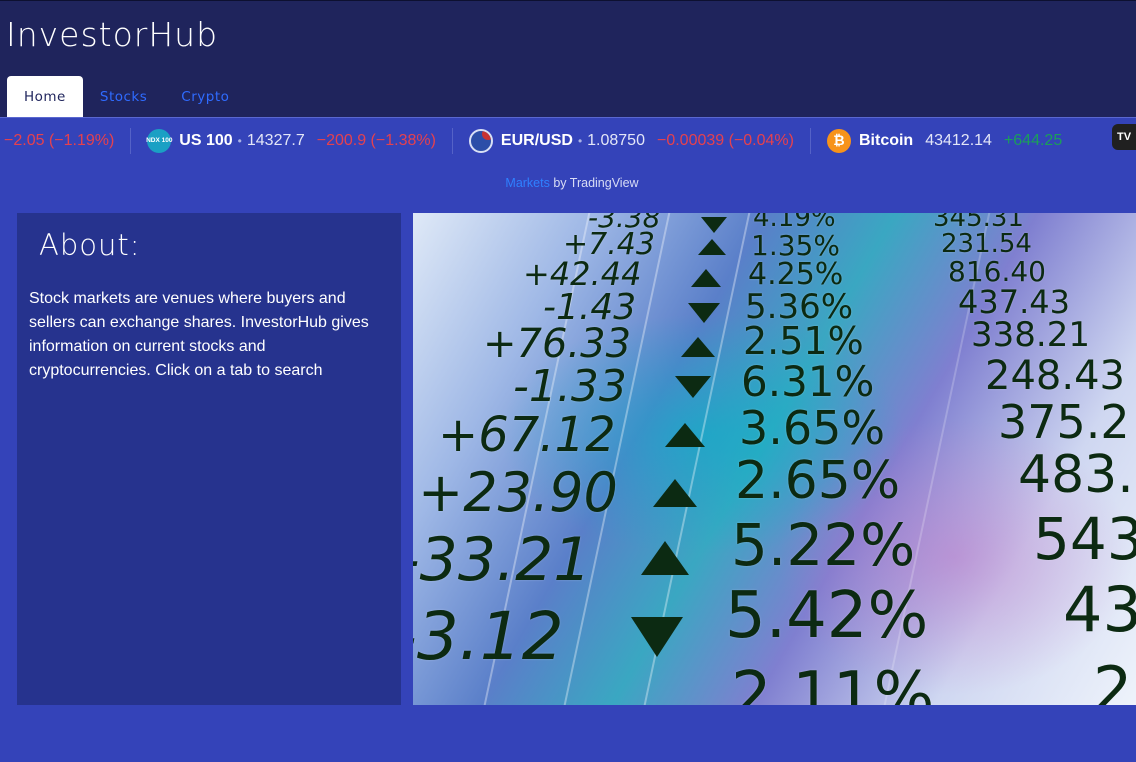 Image resolution: width=1136 pixels, height=762 pixels. Describe the element at coordinates (59, 140) in the screenshot. I see `ticker-change: −2.05 (−1.19%)` at that location.